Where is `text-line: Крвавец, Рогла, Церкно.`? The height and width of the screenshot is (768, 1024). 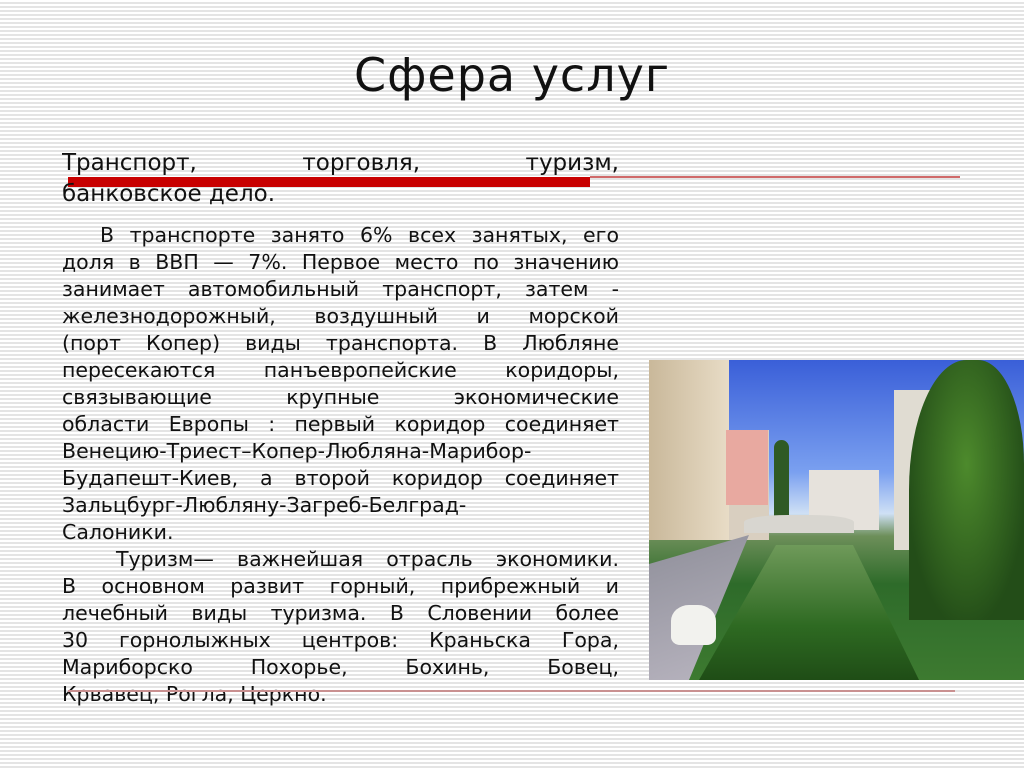
text-line: Крвавец, Рогла, Церкно. is located at coordinates (194, 694).